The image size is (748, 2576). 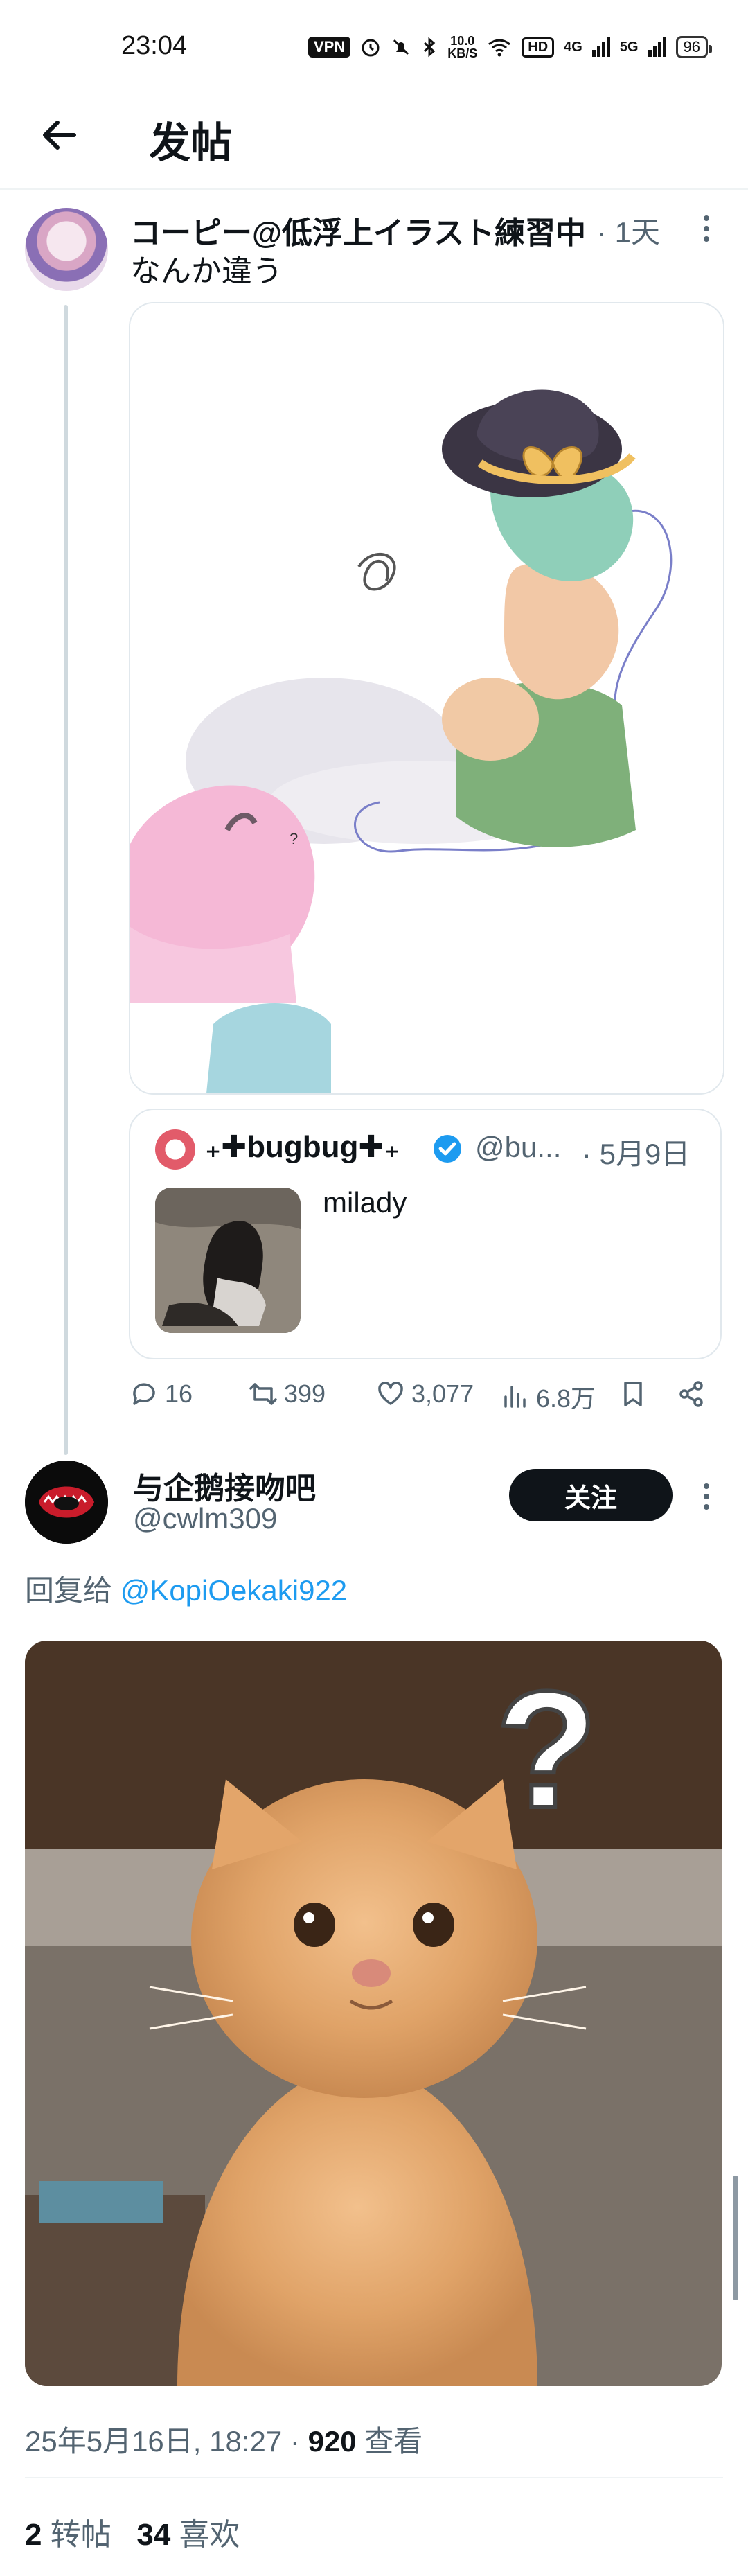 I want to click on hd-badge: HD, so click(x=538, y=47).